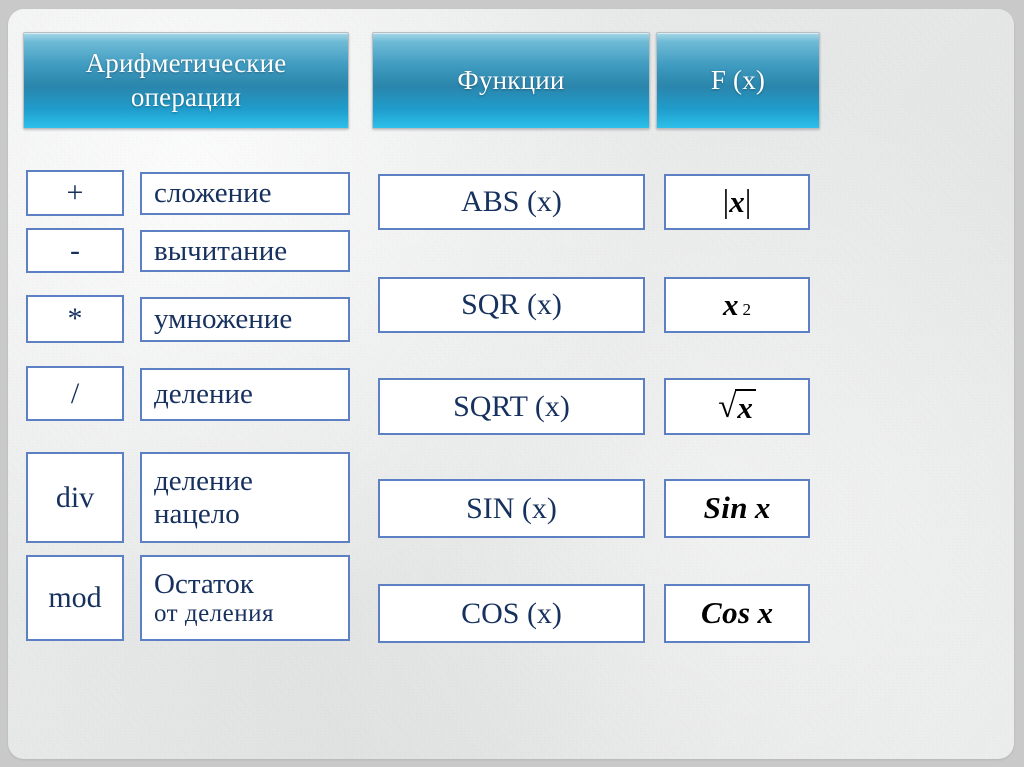 Image resolution: width=1024 pixels, height=767 pixels. Describe the element at coordinates (186, 80) in the screenshot. I see `header-arithmetic-operations: Арифметические операции` at that location.